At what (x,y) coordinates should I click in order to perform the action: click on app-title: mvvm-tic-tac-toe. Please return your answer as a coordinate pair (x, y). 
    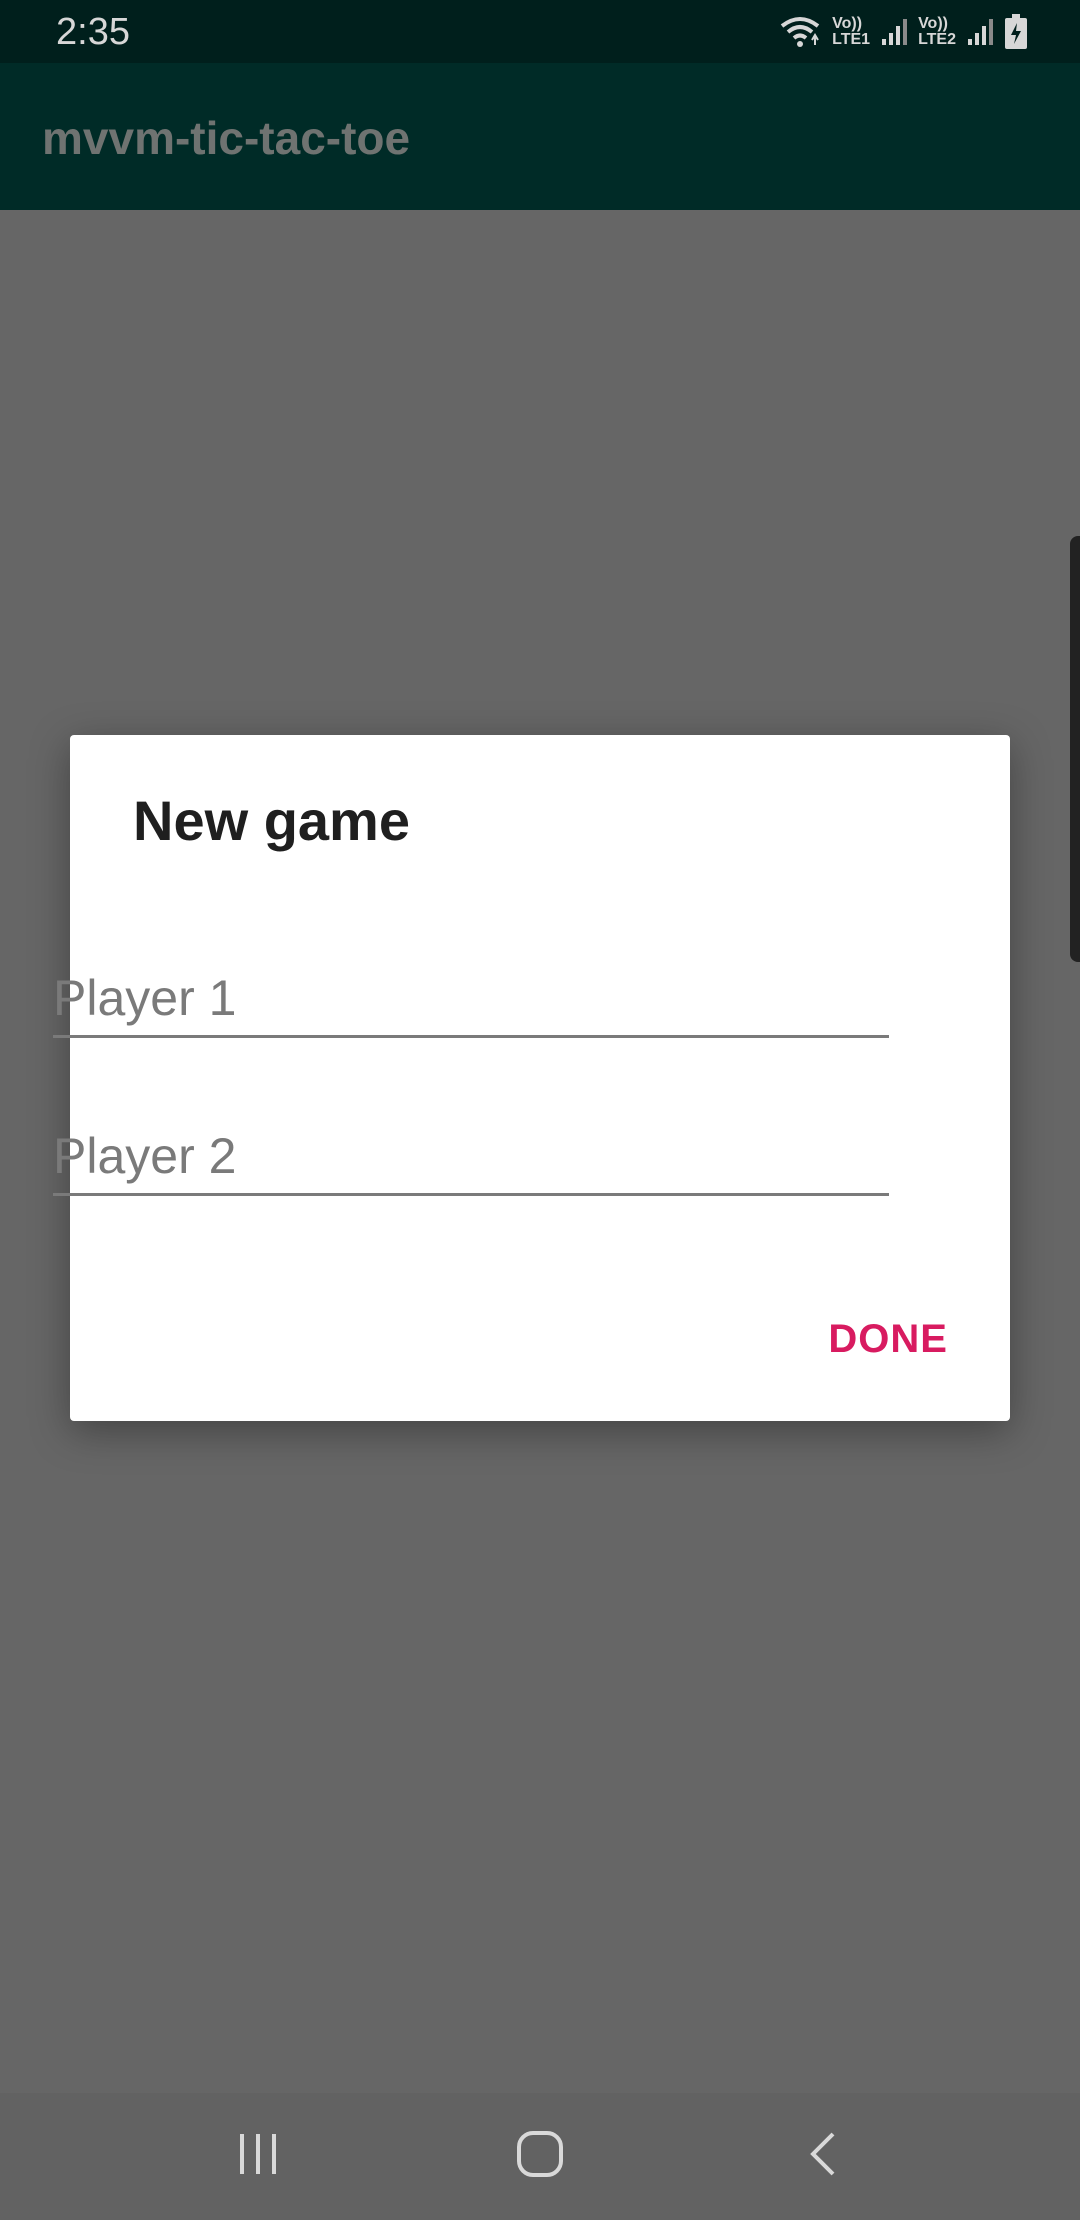
    Looking at the image, I should click on (226, 138).